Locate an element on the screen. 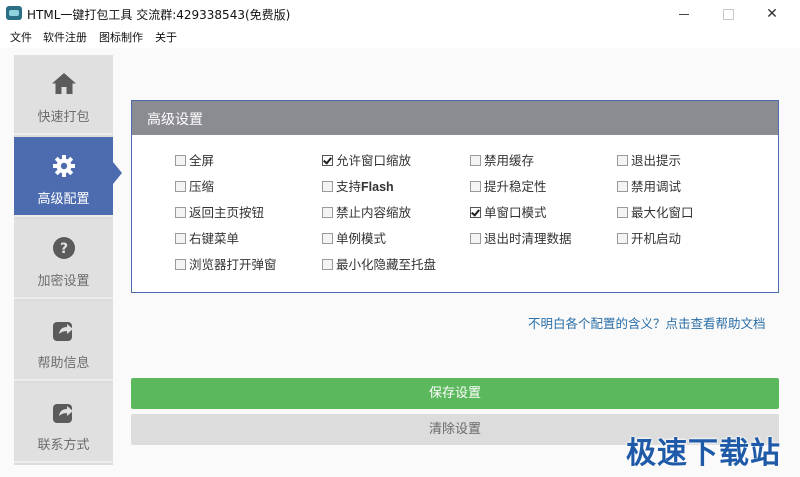 Image resolution: width=800 pixels, height=477 pixels. close-button: ✕ is located at coordinates (772, 14).